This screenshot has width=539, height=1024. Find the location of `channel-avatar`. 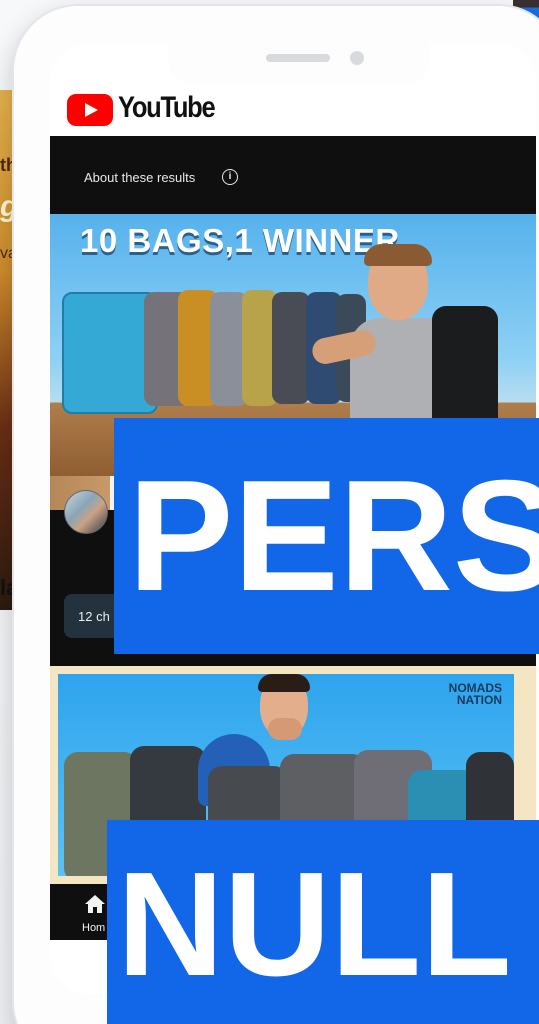

channel-avatar is located at coordinates (86, 512).